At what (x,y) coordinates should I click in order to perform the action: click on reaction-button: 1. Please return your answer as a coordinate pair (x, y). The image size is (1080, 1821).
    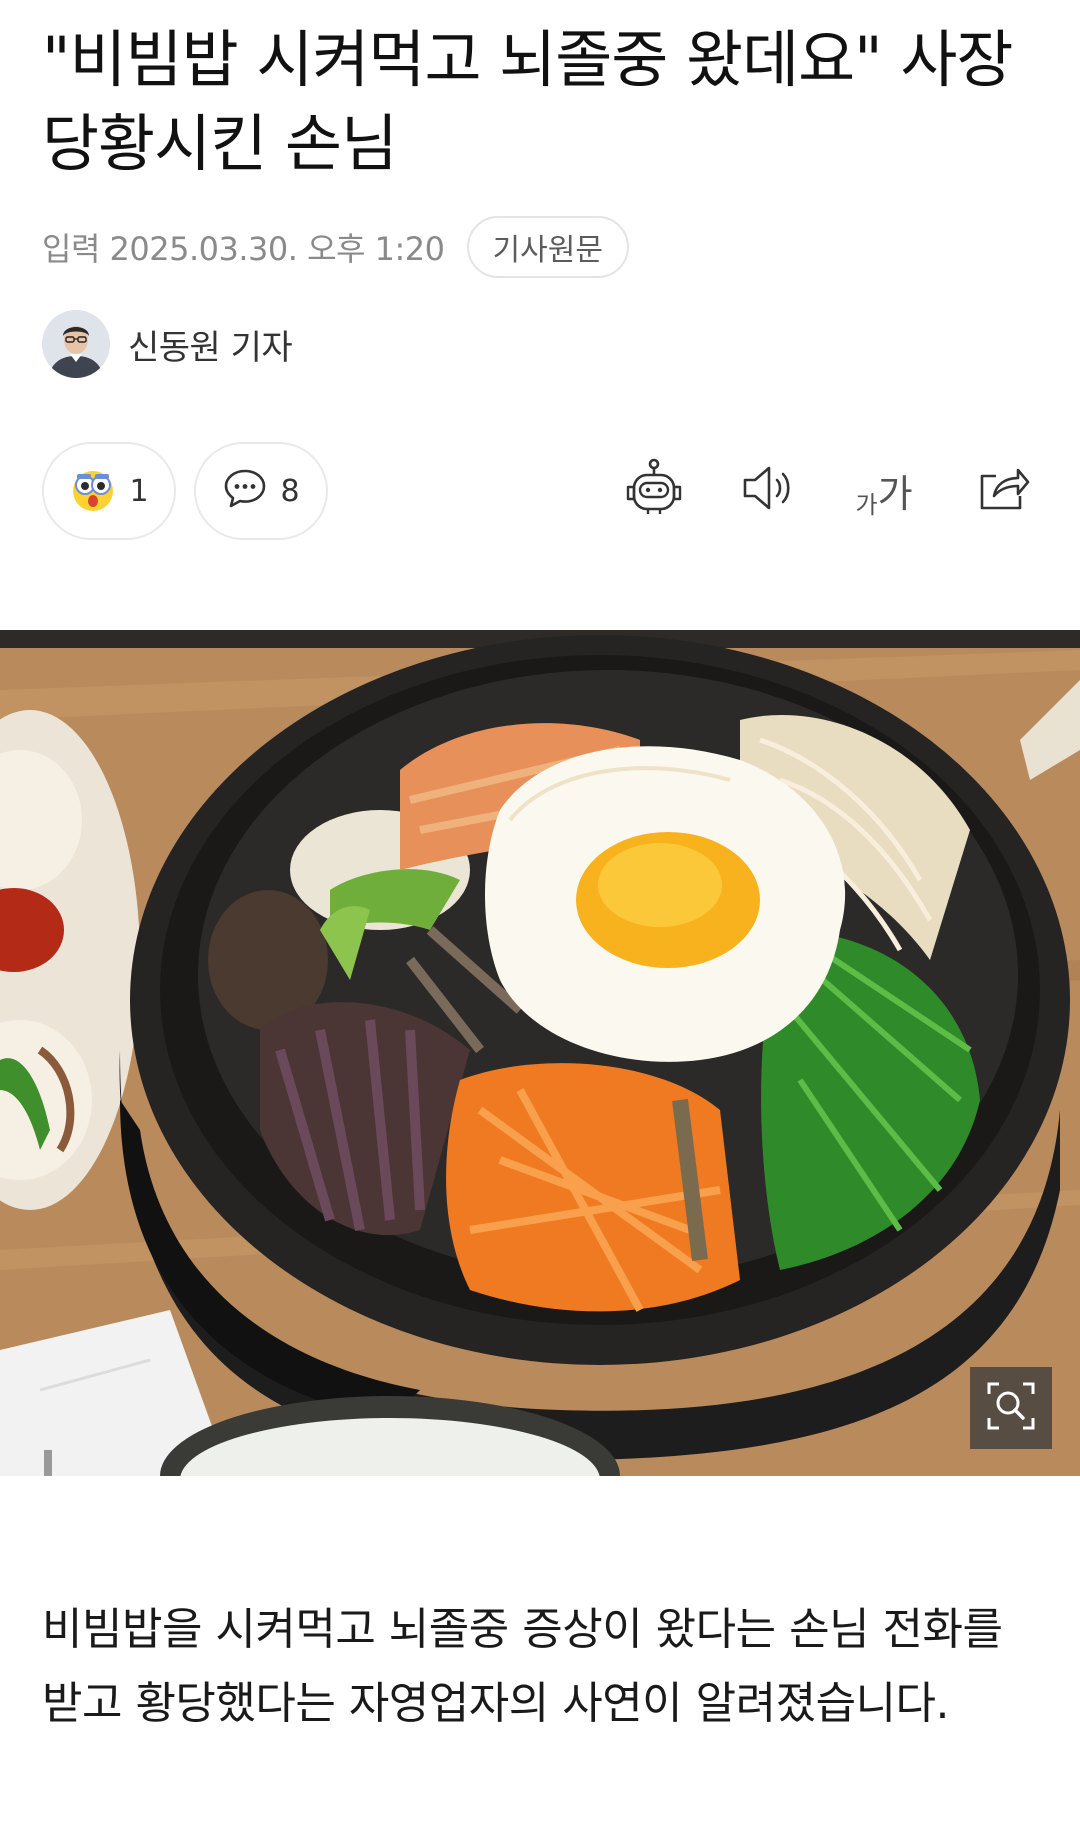
    Looking at the image, I should click on (109, 491).